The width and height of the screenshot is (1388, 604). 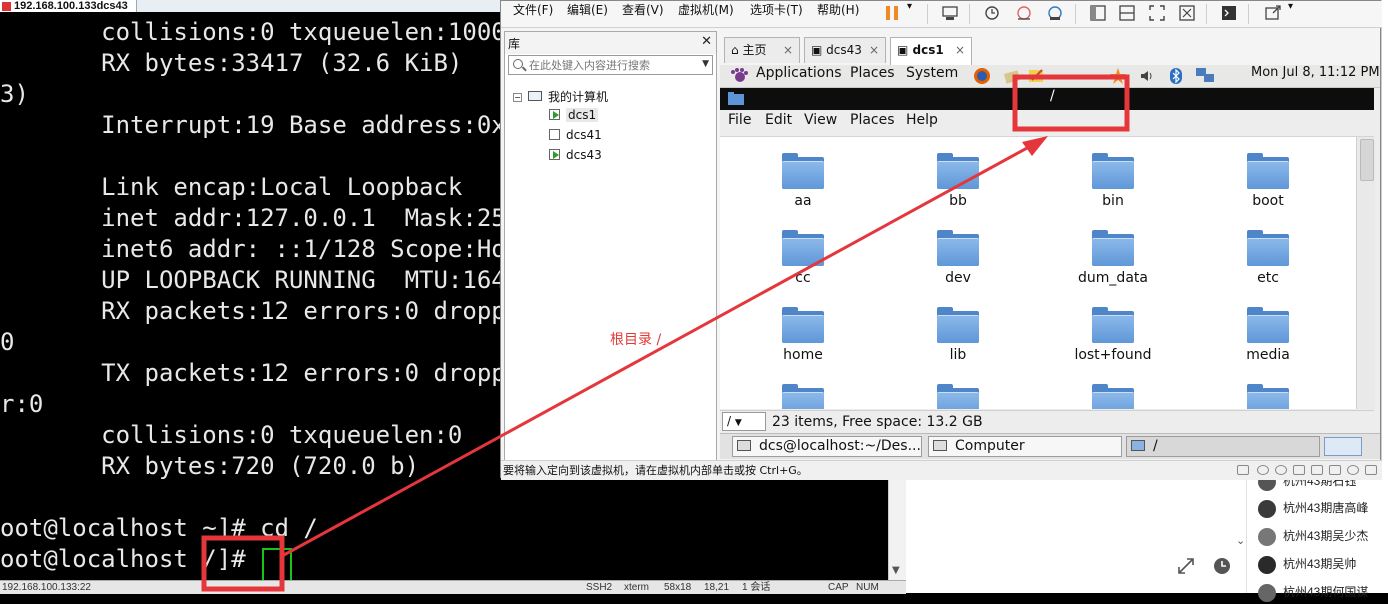 What do you see at coordinates (845, 50) in the screenshot?
I see `tab-dcs43: ▣ dcs43 ×` at bounding box center [845, 50].